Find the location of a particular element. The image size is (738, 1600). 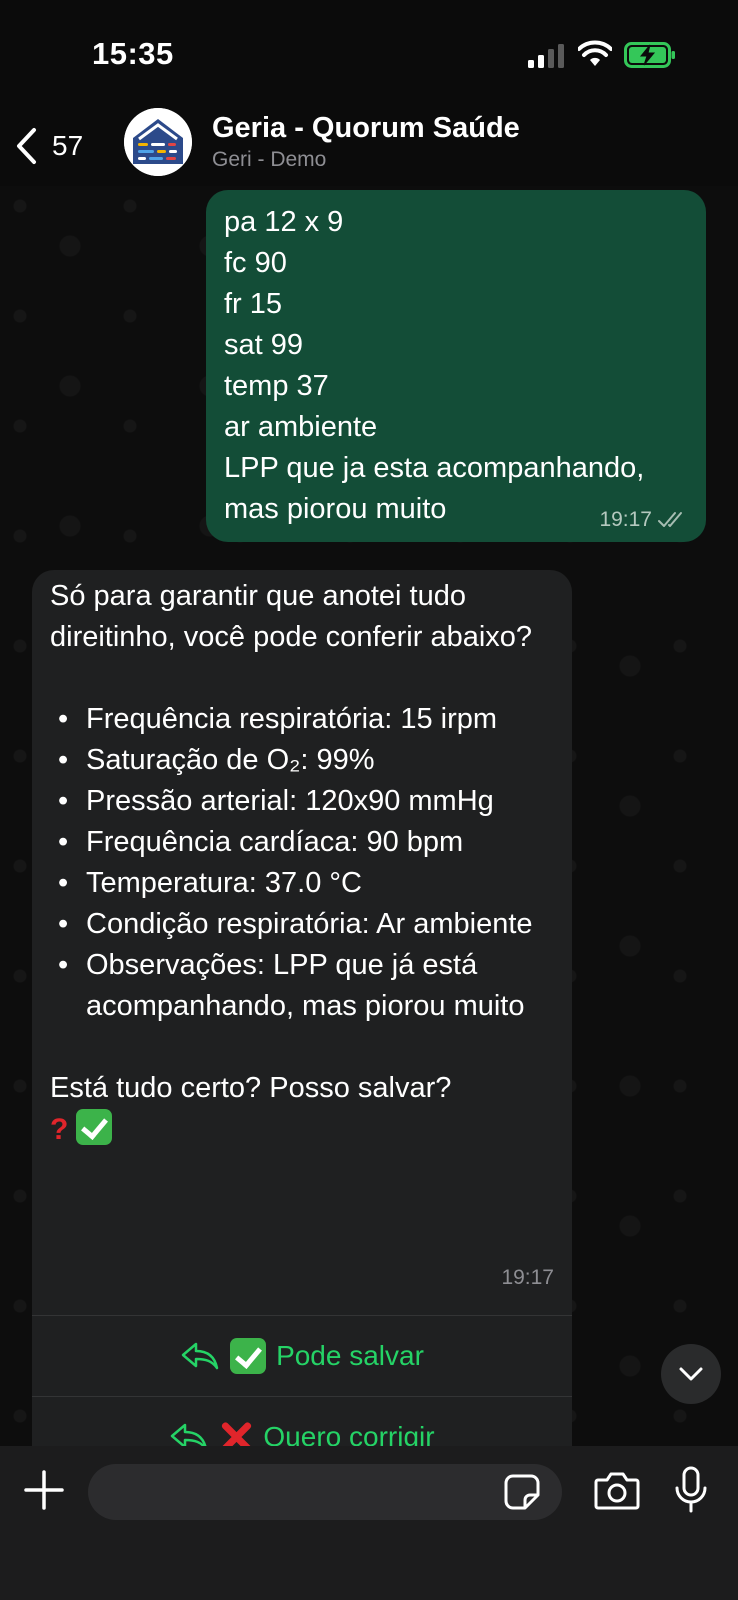

chevron-down-icon is located at coordinates (691, 1374).